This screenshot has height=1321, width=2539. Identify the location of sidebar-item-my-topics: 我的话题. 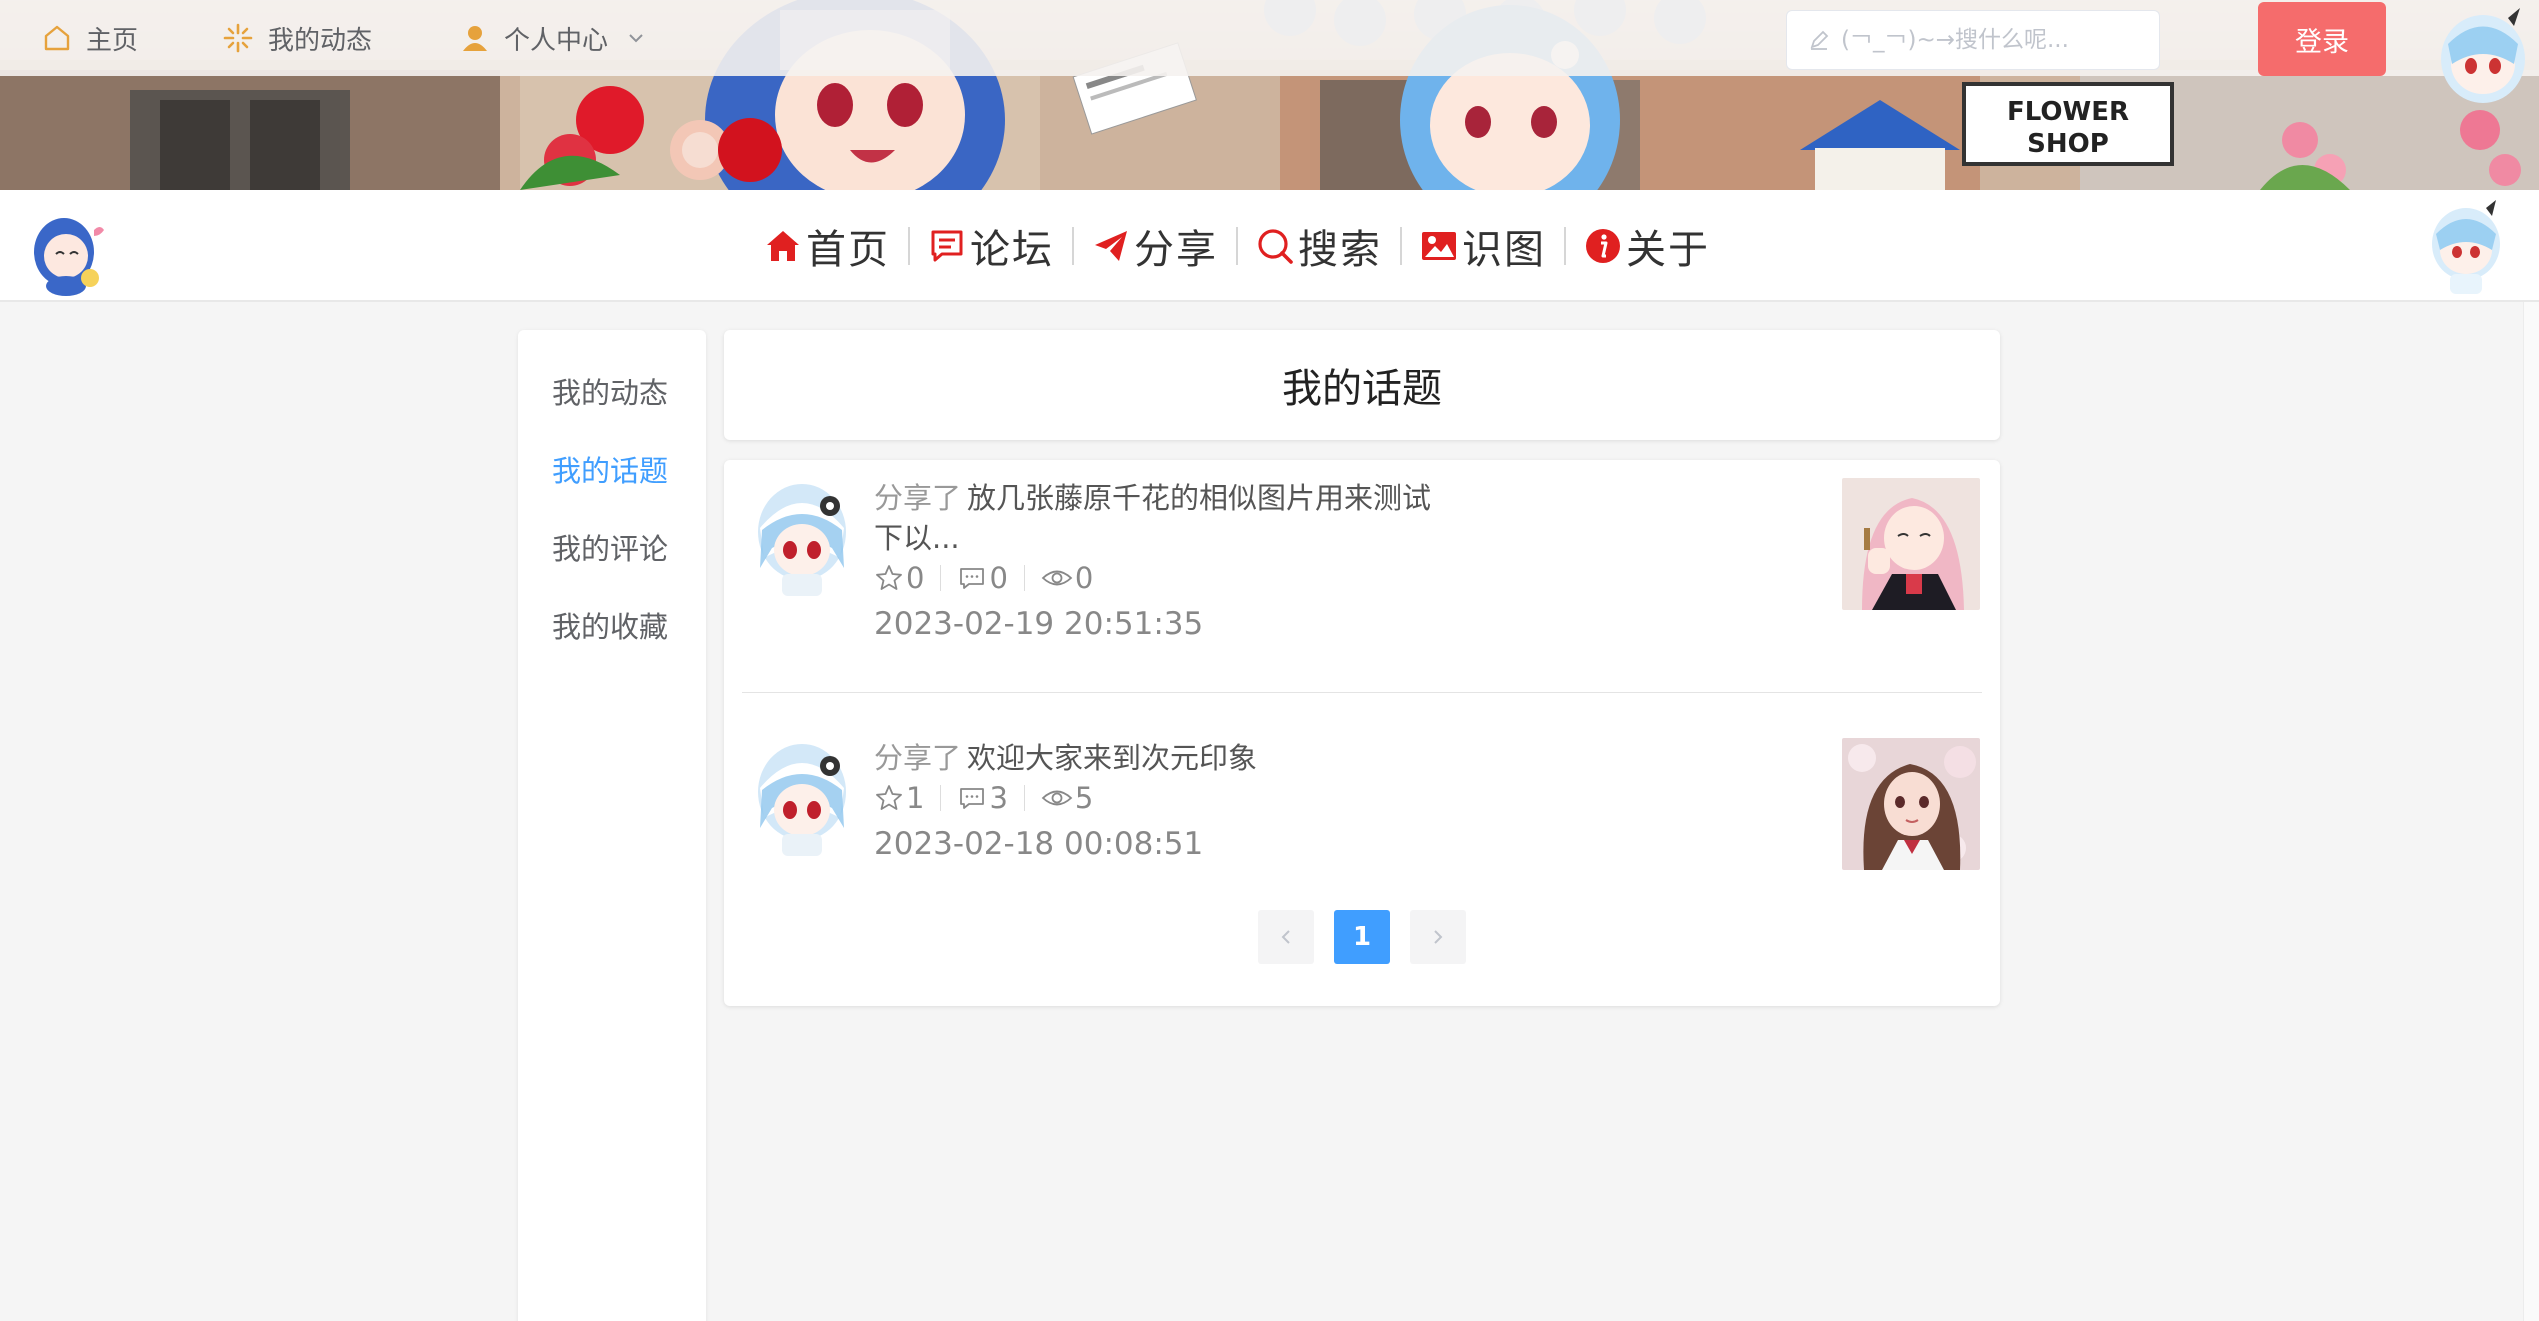
(610, 469).